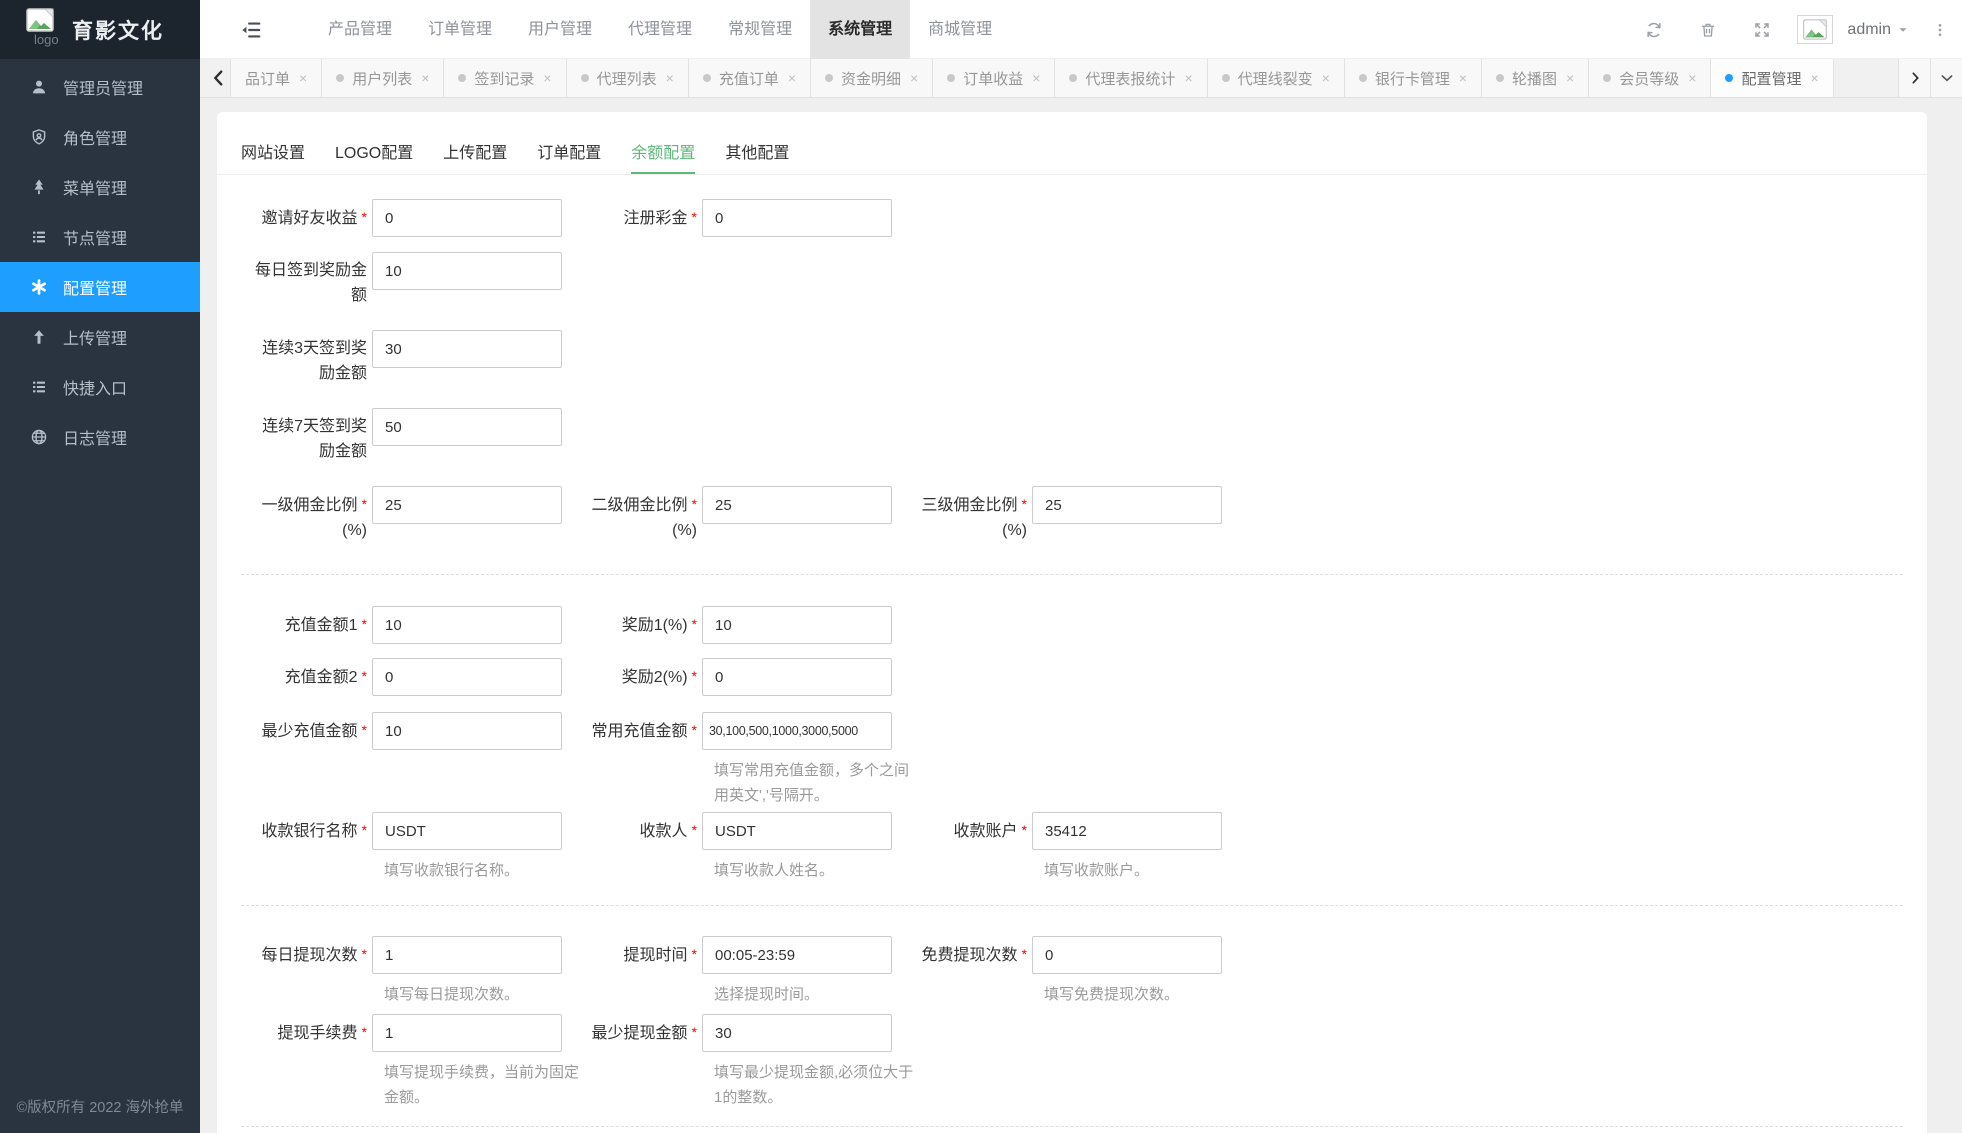 The height and width of the screenshot is (1133, 1962). I want to click on tab: 用户列表 ×, so click(383, 78).